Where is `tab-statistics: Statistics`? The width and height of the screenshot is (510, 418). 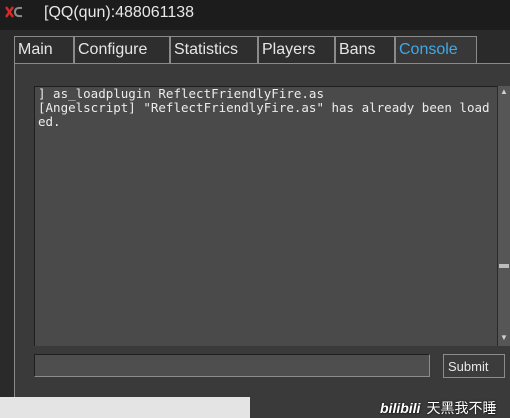
tab-statistics: Statistics is located at coordinates (214, 49).